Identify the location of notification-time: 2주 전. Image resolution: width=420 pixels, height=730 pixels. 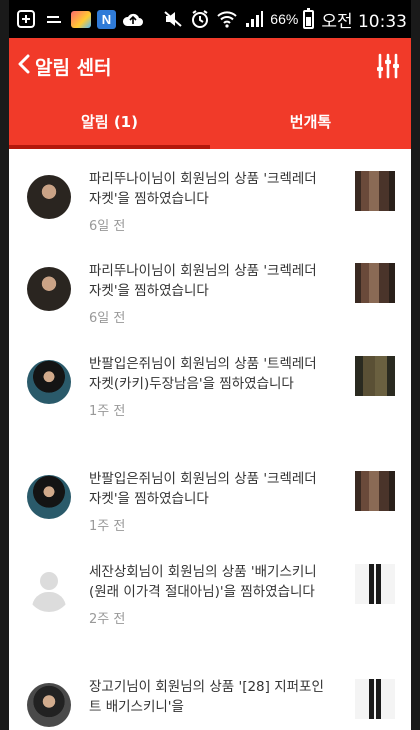
(107, 619).